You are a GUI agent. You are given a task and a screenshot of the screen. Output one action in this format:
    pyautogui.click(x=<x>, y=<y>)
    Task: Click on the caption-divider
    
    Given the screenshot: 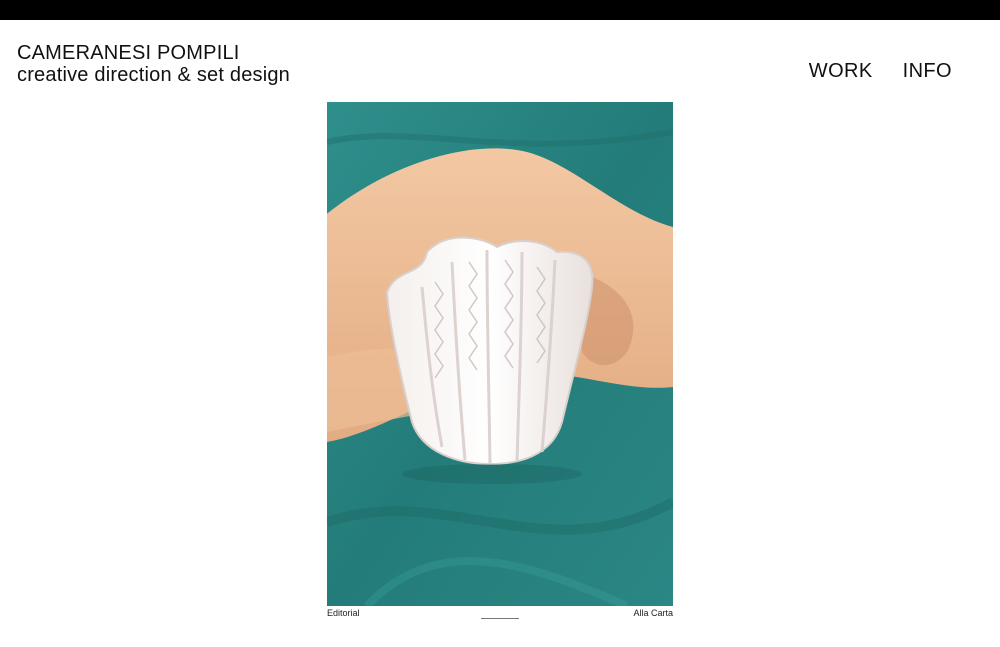 What is the action you would take?
    pyautogui.click(x=500, y=618)
    